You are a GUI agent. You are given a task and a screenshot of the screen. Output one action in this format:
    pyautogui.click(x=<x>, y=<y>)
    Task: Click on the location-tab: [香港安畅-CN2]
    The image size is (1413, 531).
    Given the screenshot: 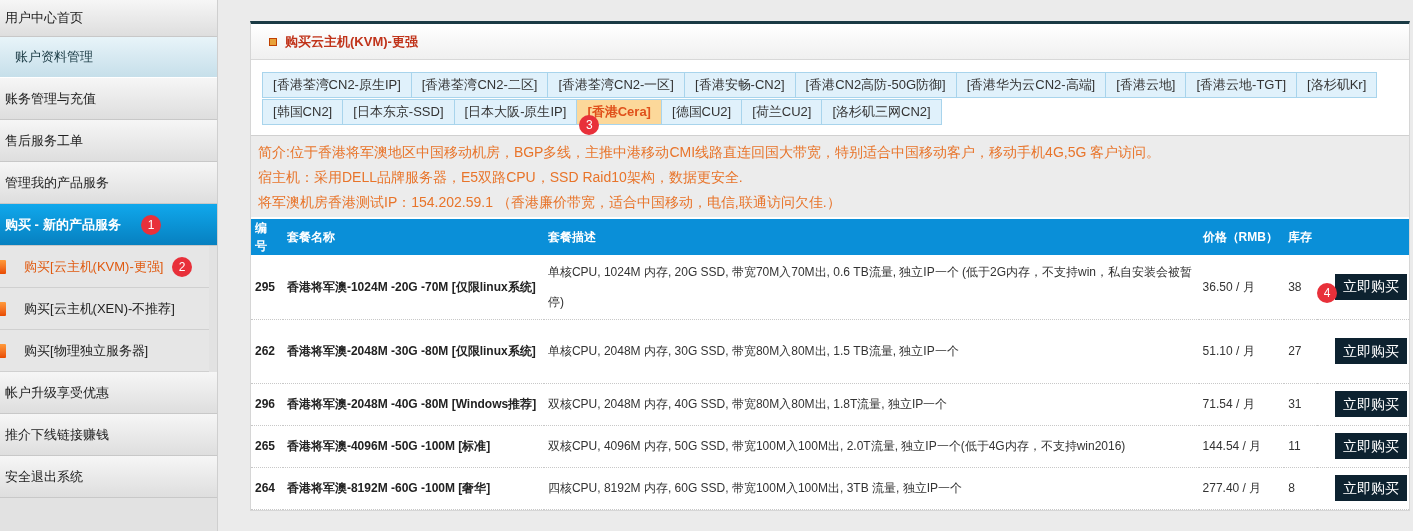 What is the action you would take?
    pyautogui.click(x=739, y=85)
    